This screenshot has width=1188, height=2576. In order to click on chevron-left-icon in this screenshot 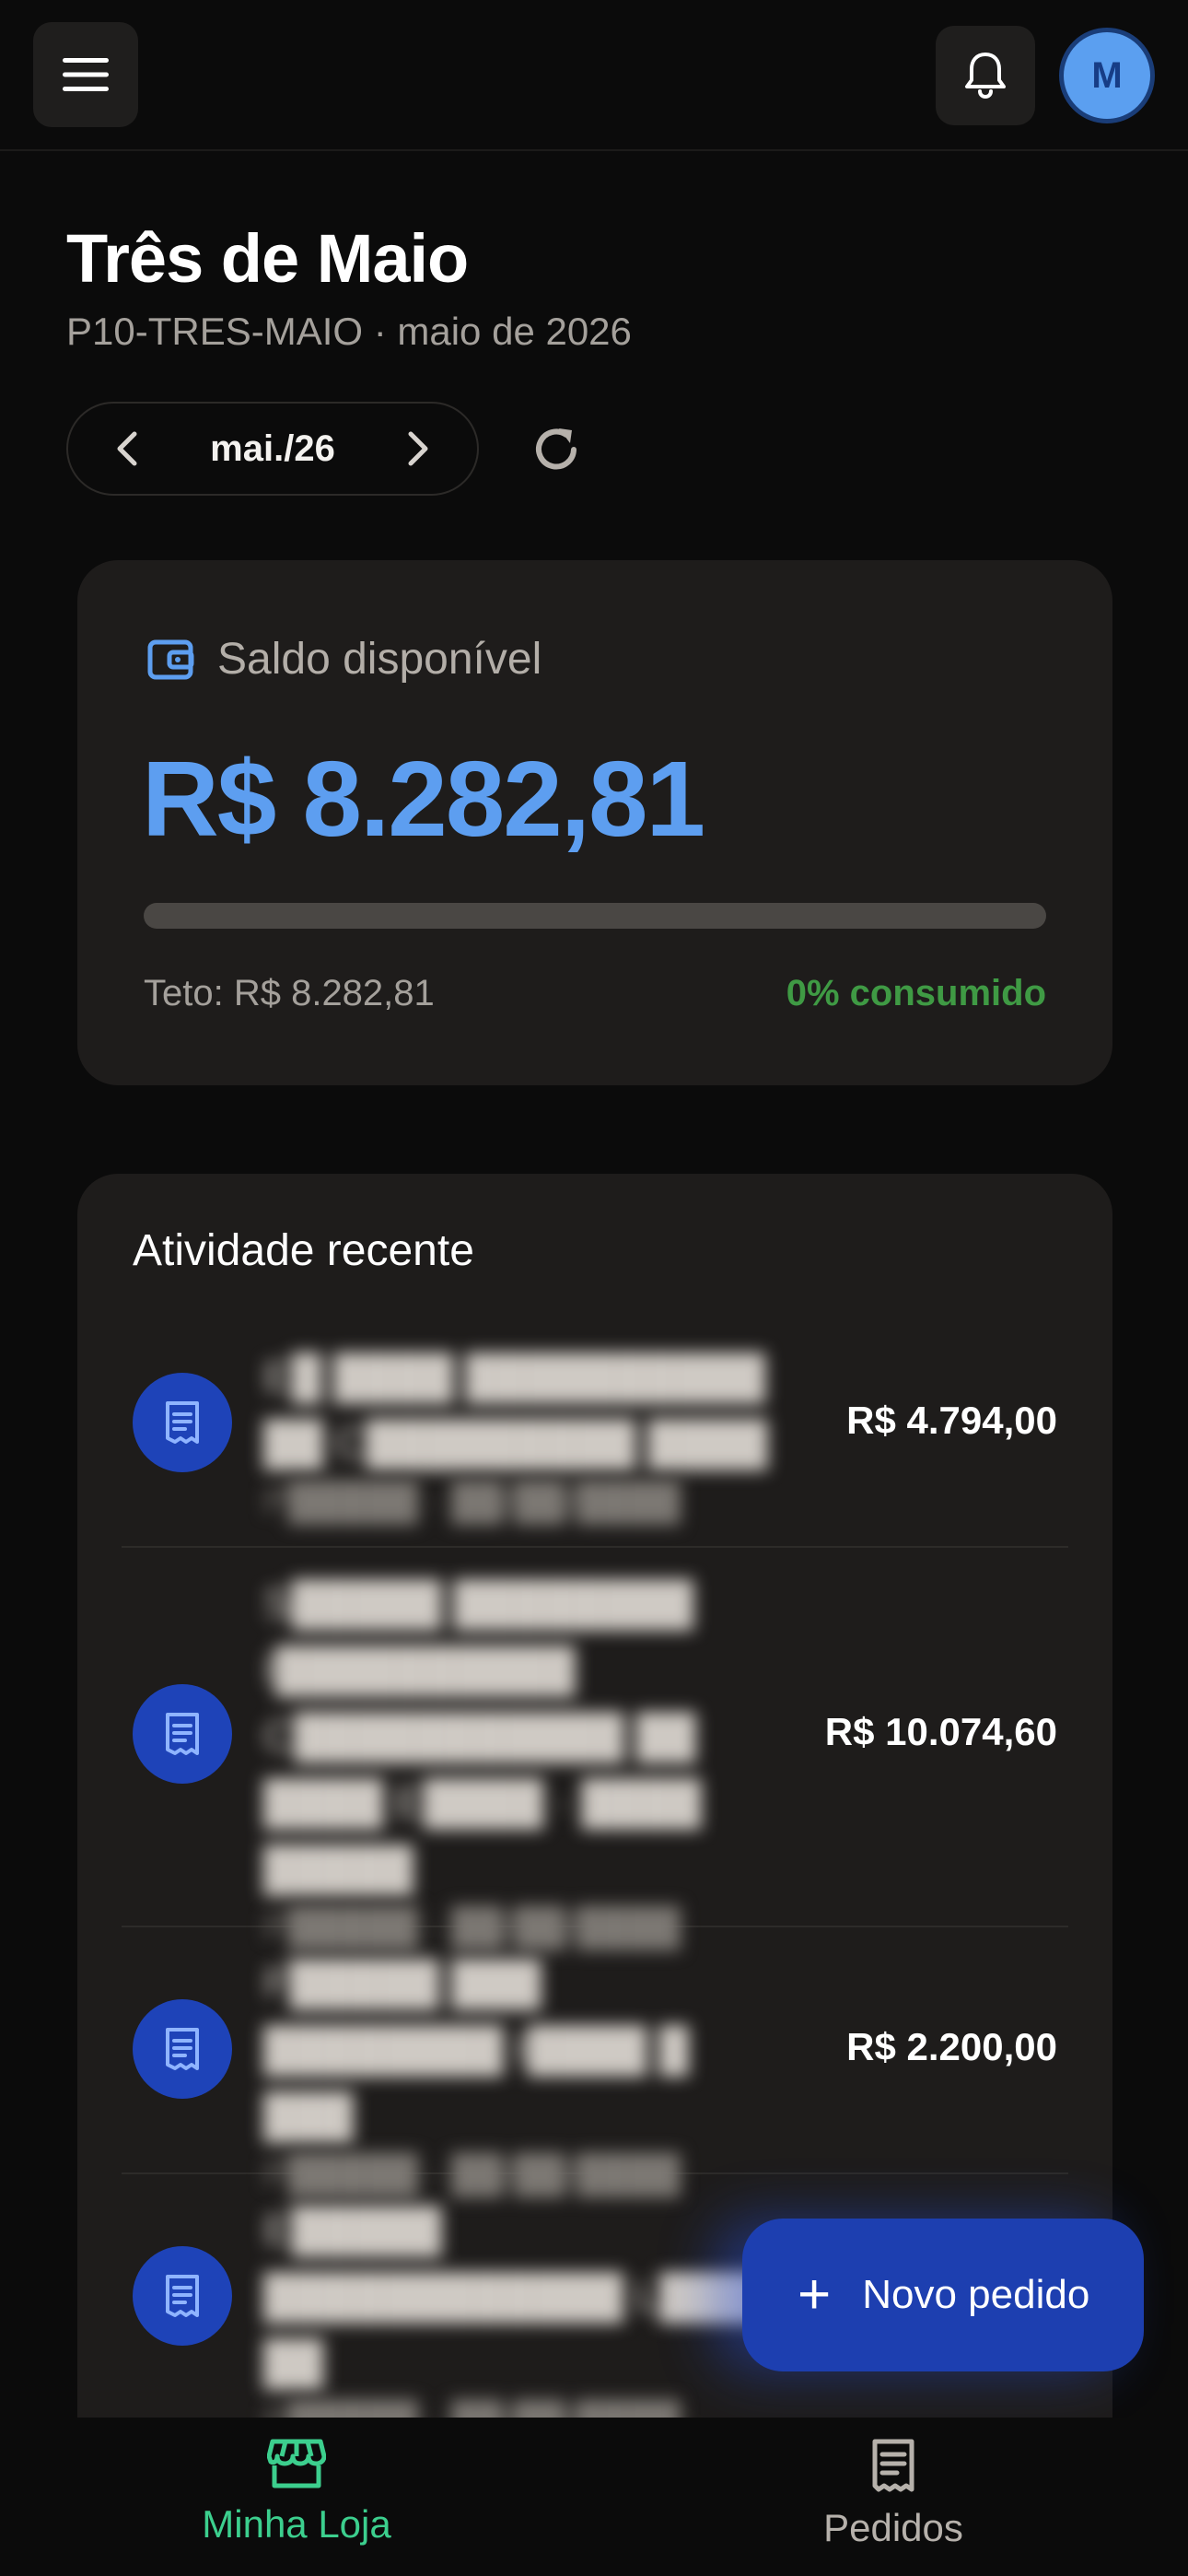, I will do `click(127, 448)`.